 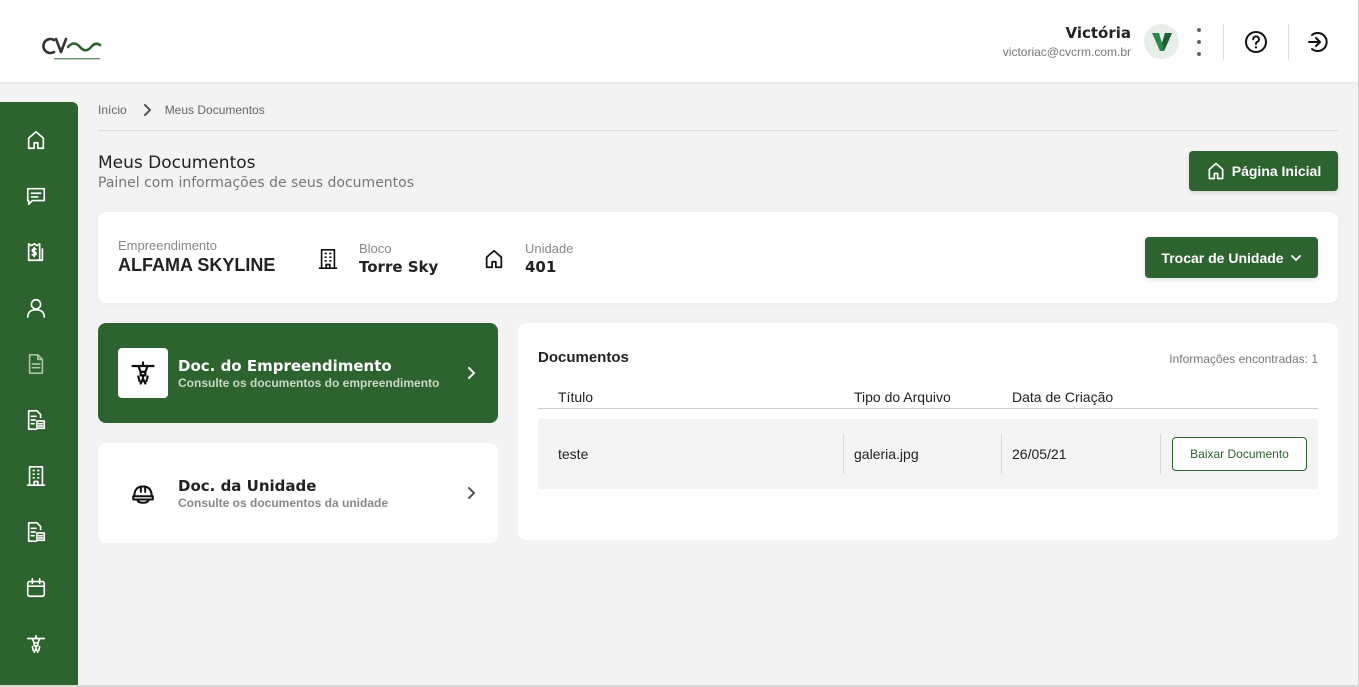 I want to click on download-document-button: Baixar Documento, so click(x=1239, y=454).